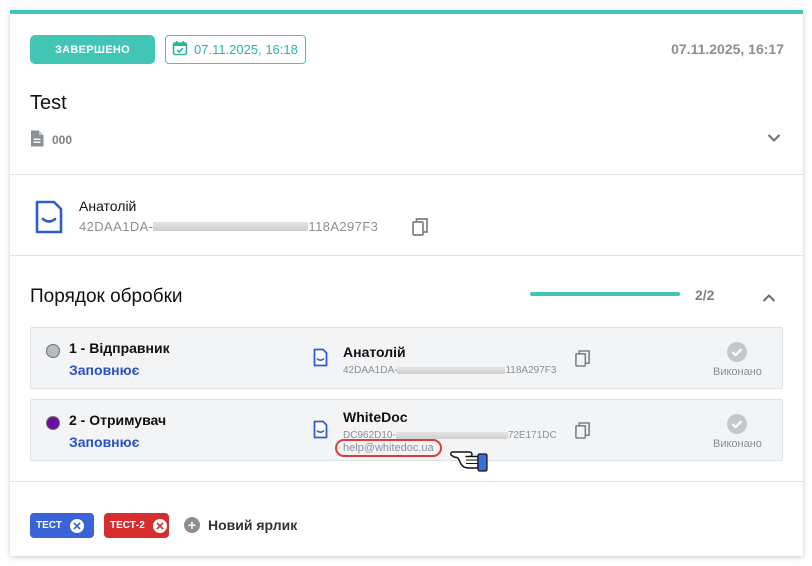 The image size is (812, 566). I want to click on party-name: Анатолій, so click(374, 352).